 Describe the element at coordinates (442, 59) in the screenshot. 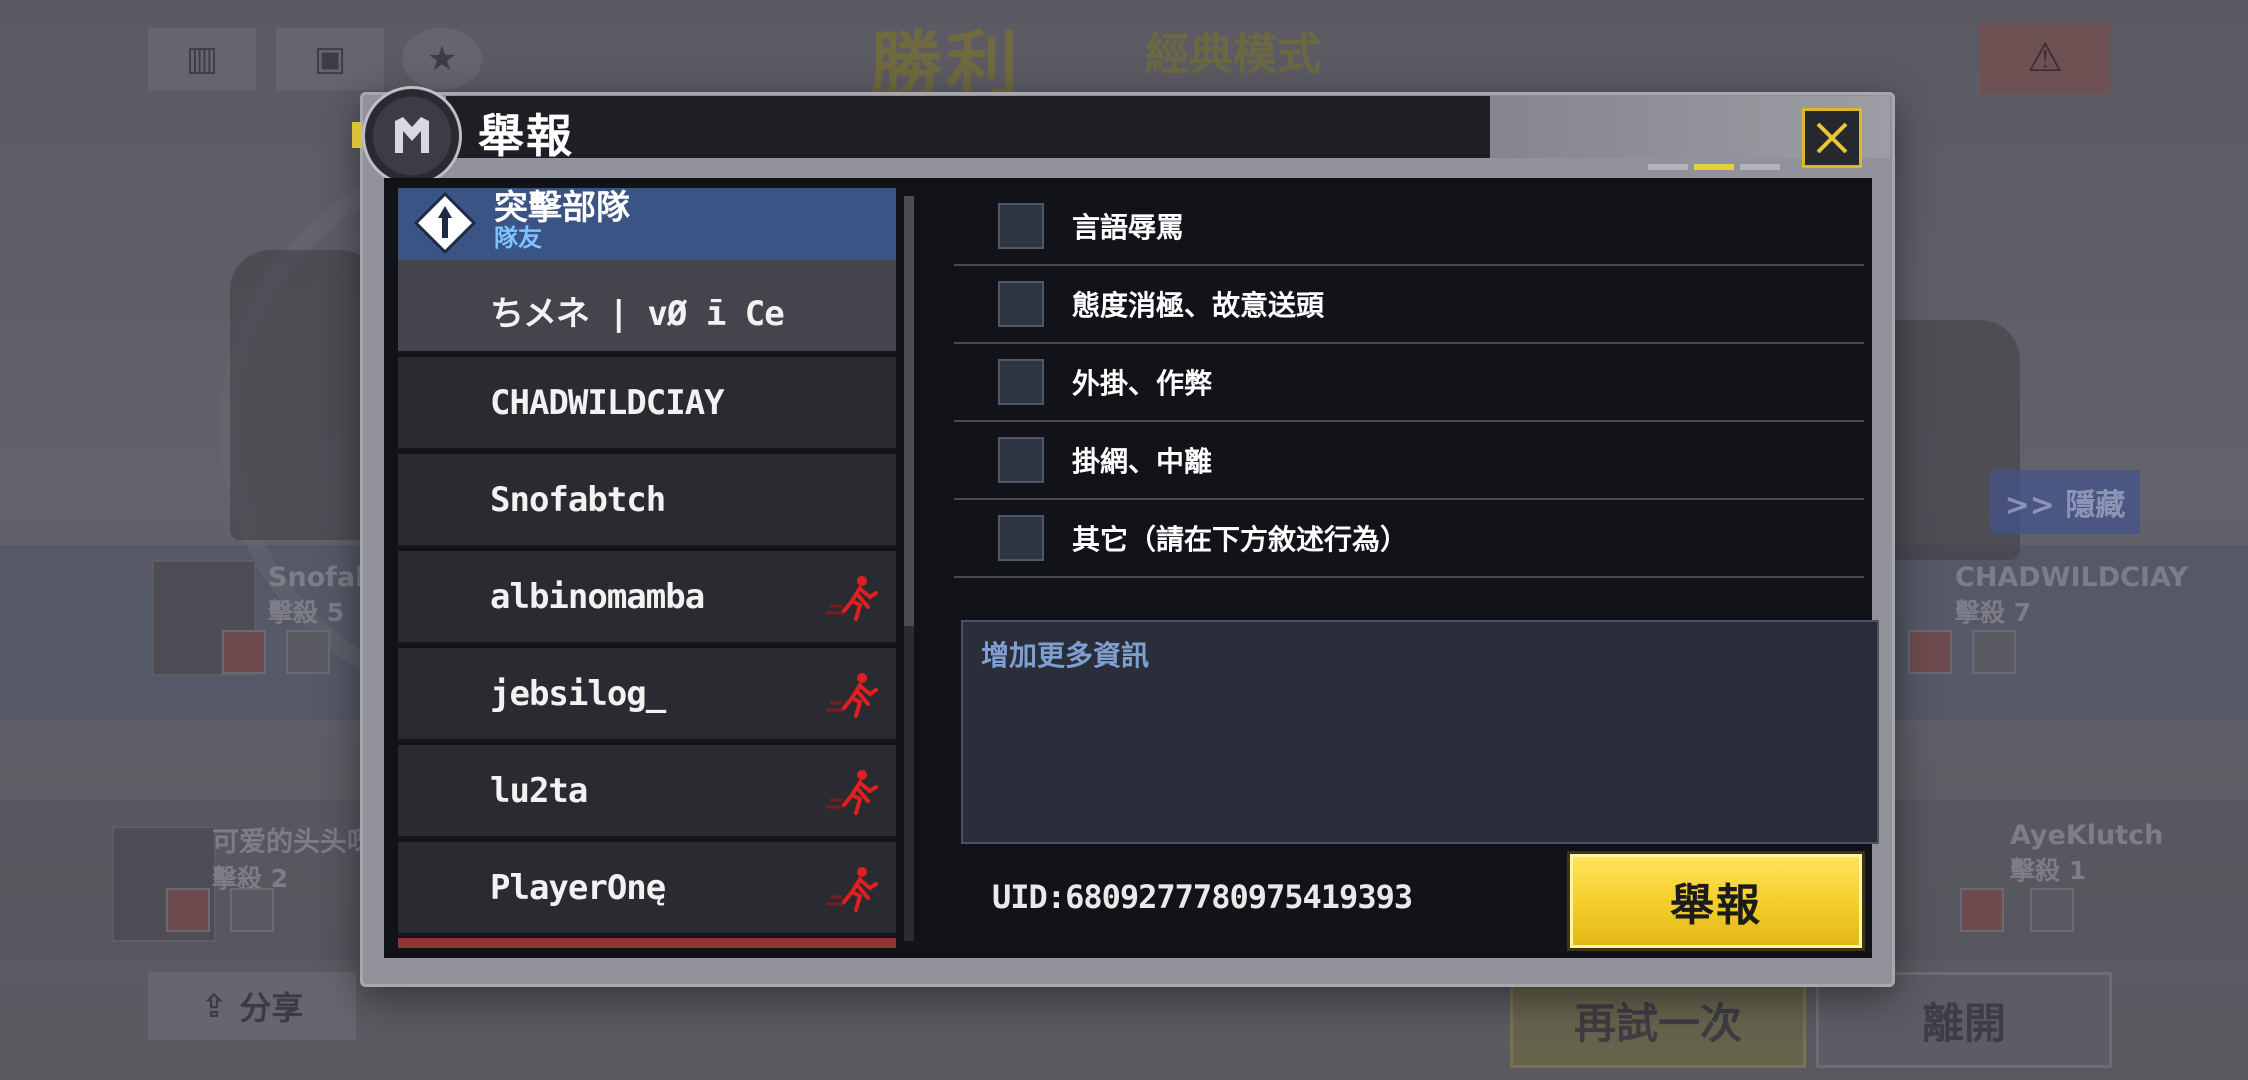

I see `star-icon: ★` at that location.